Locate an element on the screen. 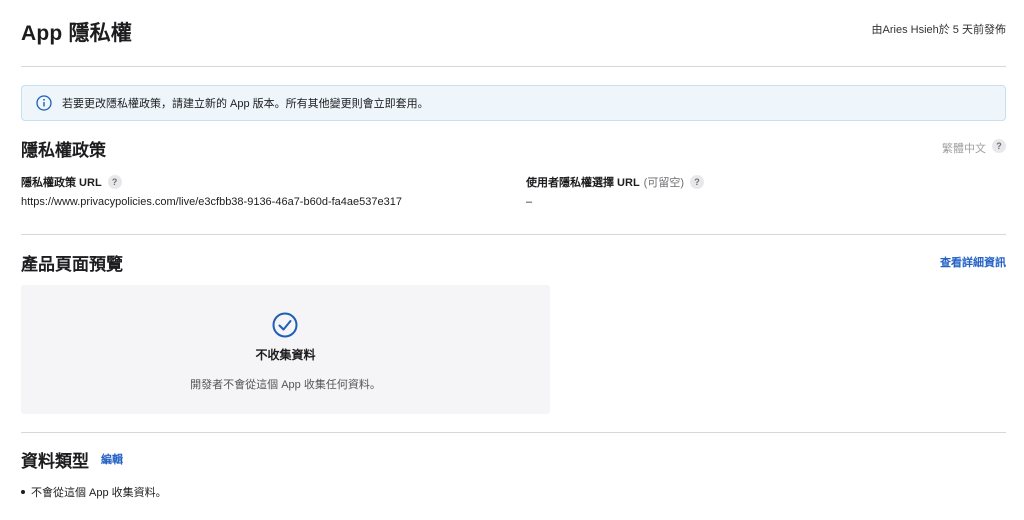 This screenshot has width=1024, height=520. language-help-icon: ? is located at coordinates (999, 146).